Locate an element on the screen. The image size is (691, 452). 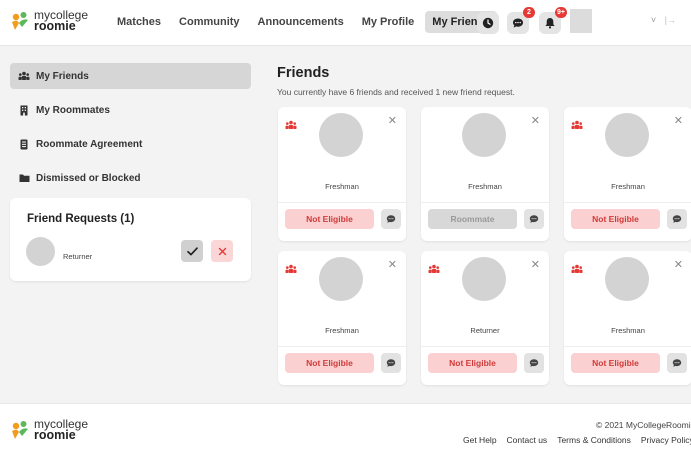
friend-card: ✕ Freshman Roommate is located at coordinates (485, 174).